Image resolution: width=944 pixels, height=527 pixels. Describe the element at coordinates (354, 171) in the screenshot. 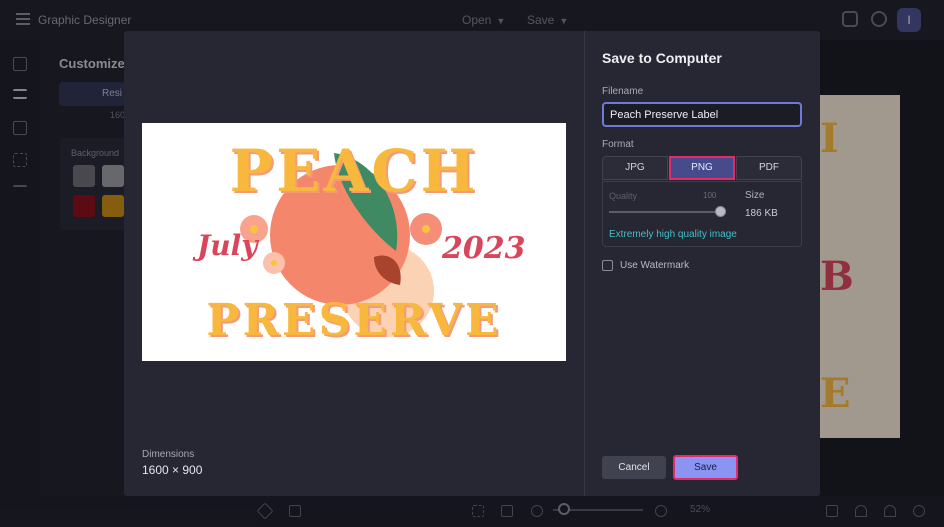

I see `preview-title-top: PEACH` at that location.